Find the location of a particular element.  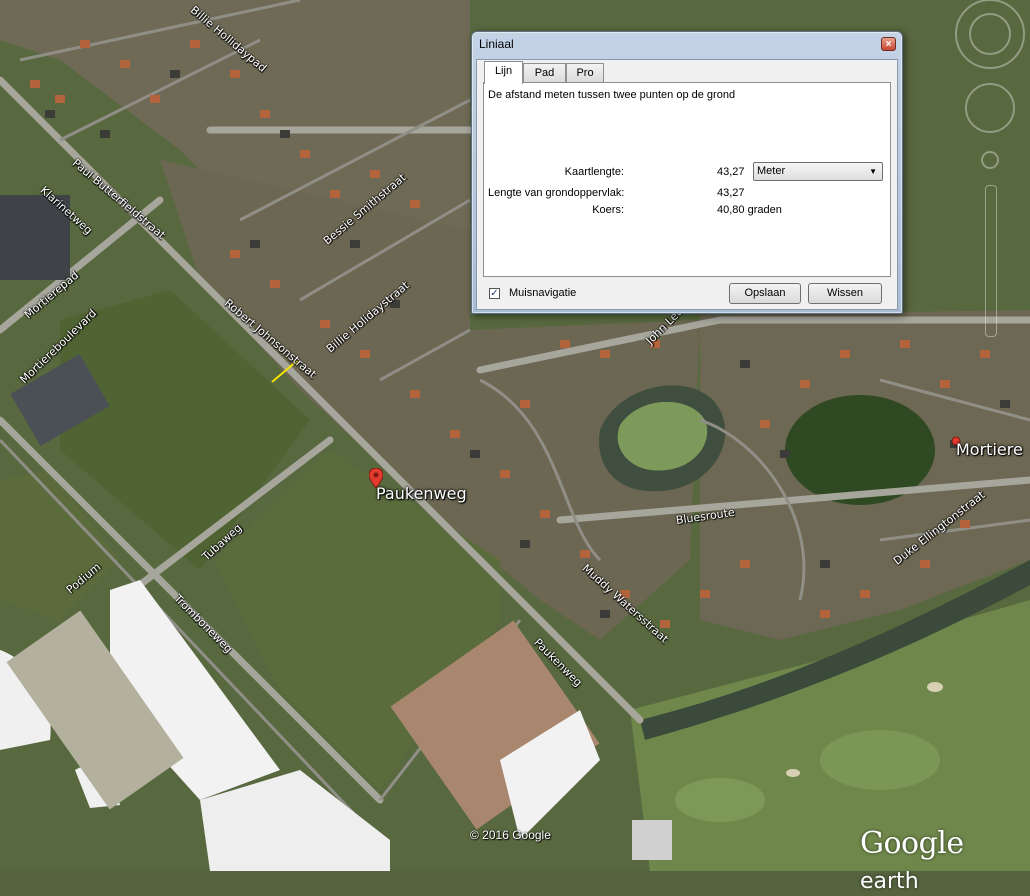

map-length-label: Kaartlengte: is located at coordinates (594, 172).